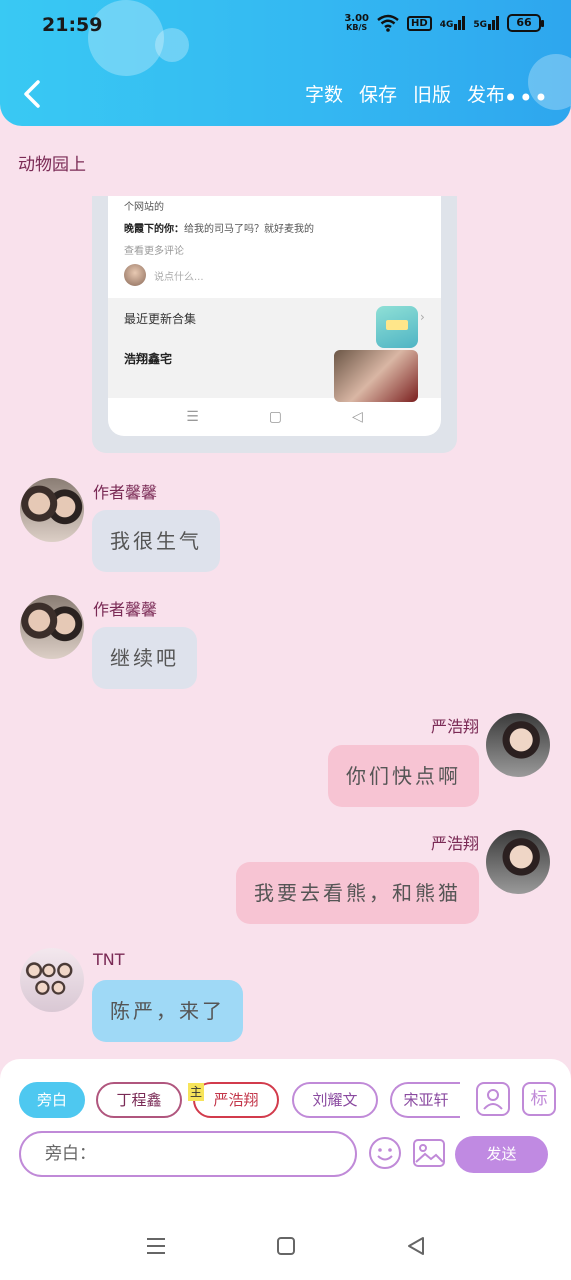 This screenshot has height=1280, width=571. Describe the element at coordinates (357, 417) in the screenshot. I see `back-triangle-icon: ◁` at that location.